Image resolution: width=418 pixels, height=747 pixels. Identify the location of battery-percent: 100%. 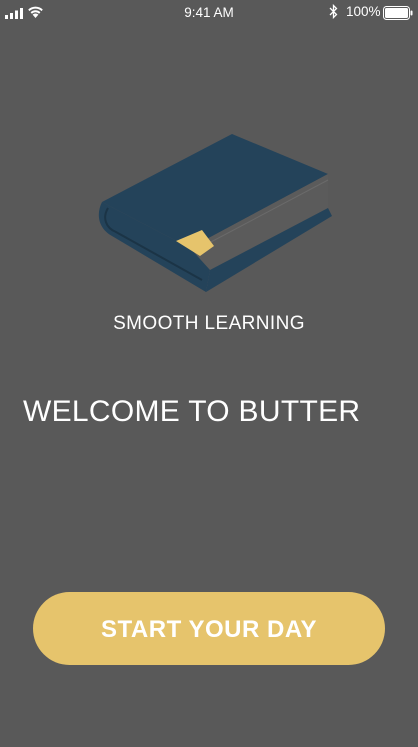
(363, 11).